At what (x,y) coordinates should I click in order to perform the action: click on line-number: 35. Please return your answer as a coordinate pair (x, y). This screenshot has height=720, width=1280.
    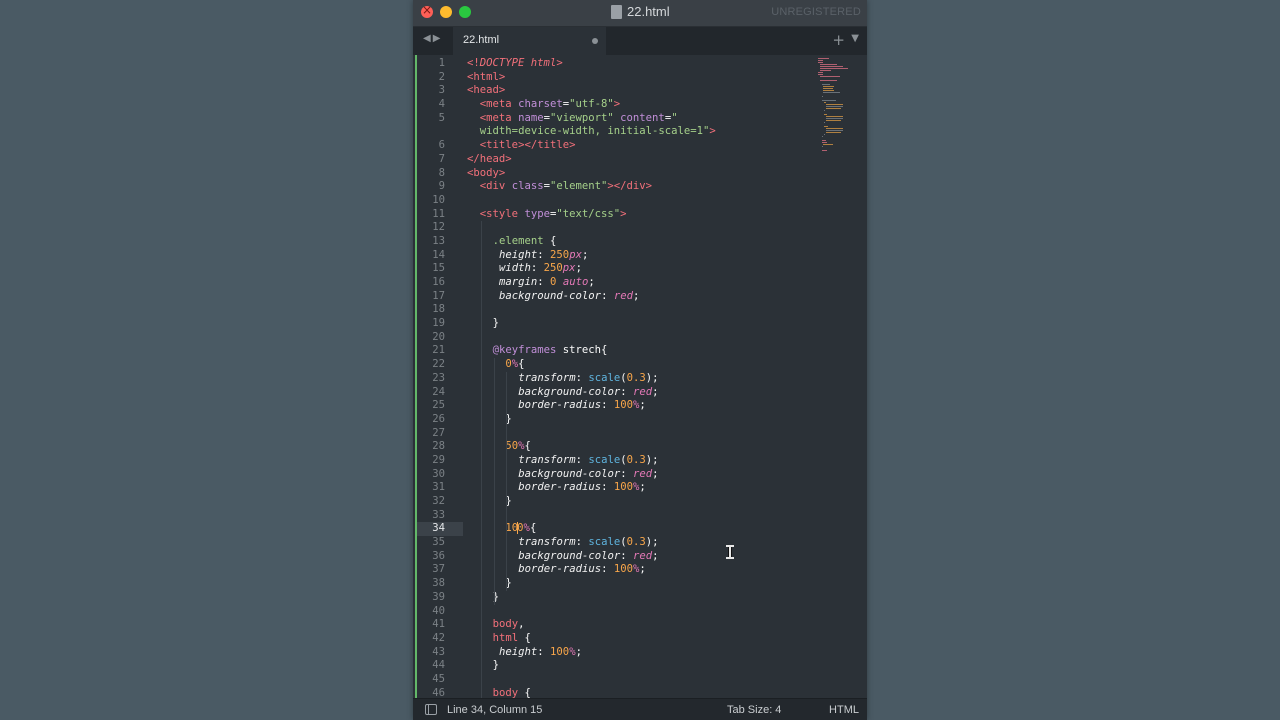
    Looking at the image, I should click on (438, 542).